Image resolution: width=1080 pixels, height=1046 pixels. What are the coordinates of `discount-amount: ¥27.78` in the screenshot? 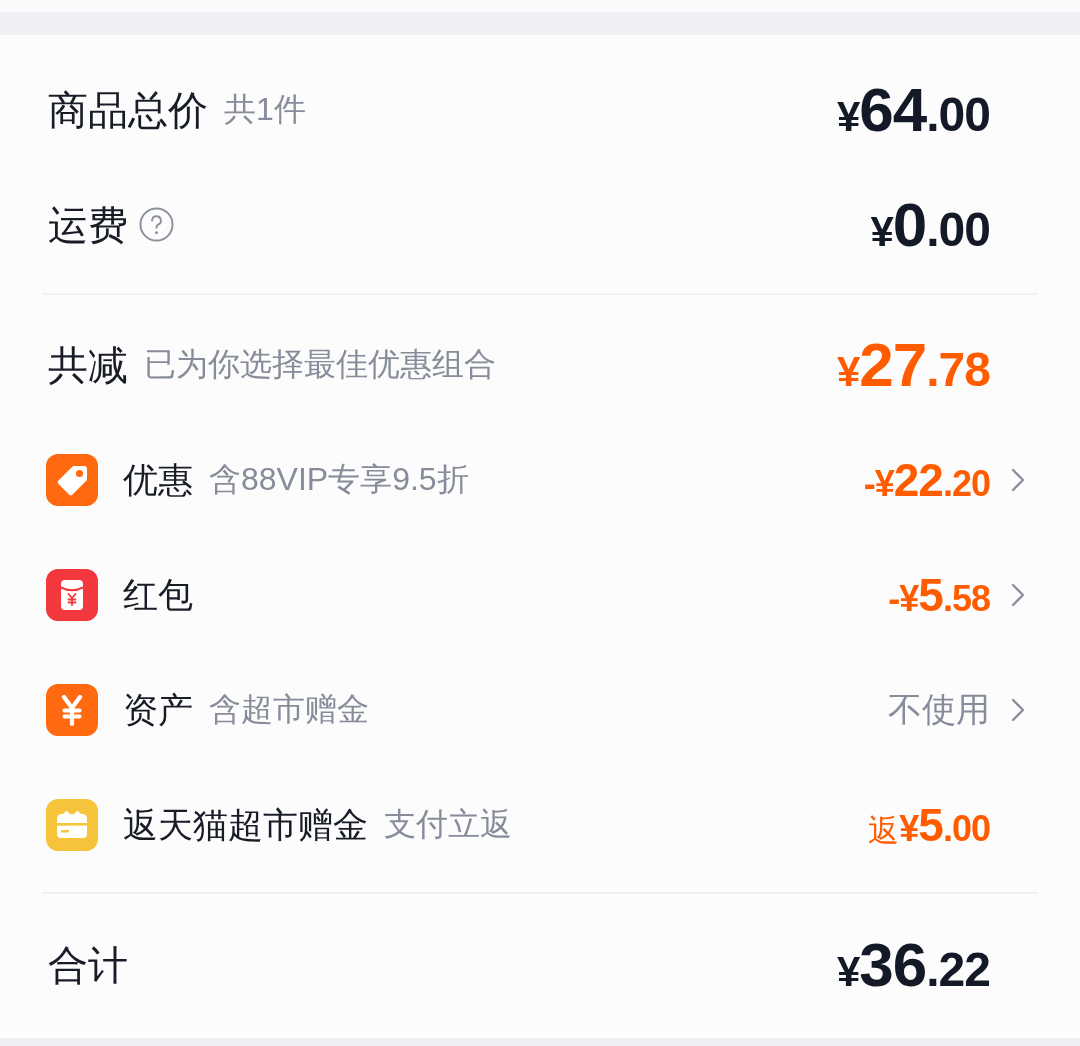 It's located at (913, 364).